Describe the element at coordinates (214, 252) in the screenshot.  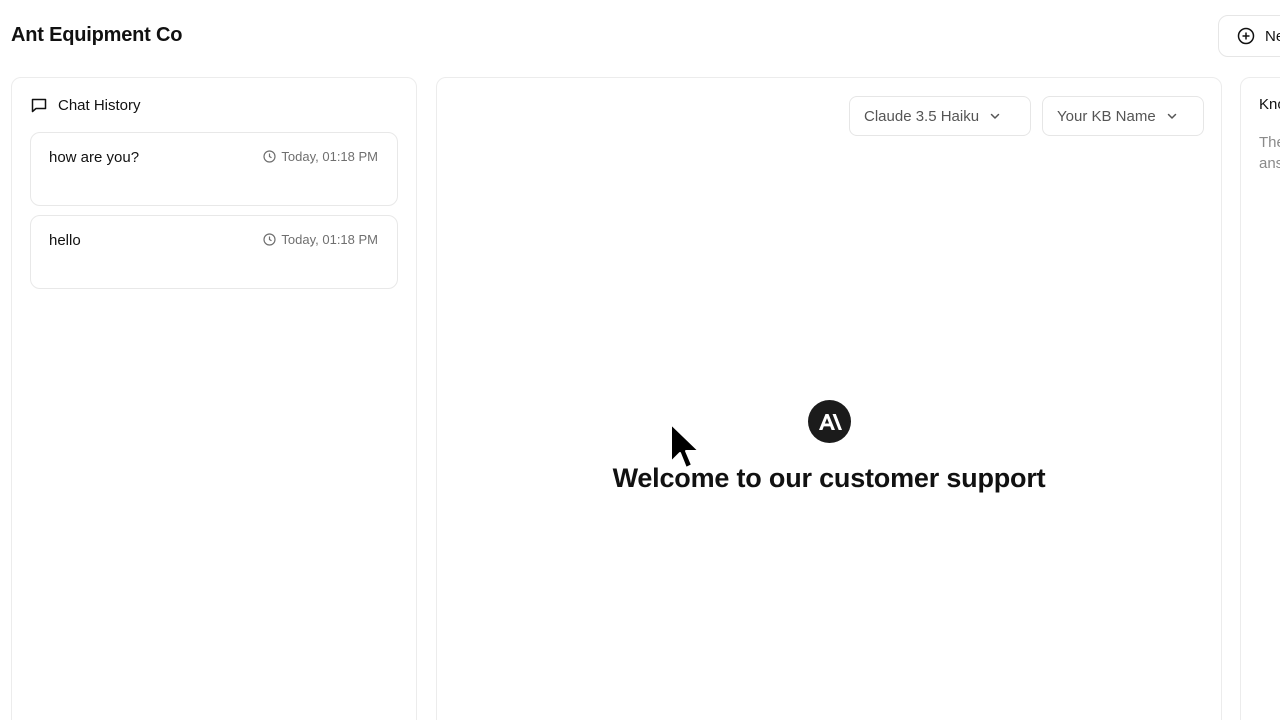
I see `chat-history-item: hello Today, 01:18 PM` at that location.